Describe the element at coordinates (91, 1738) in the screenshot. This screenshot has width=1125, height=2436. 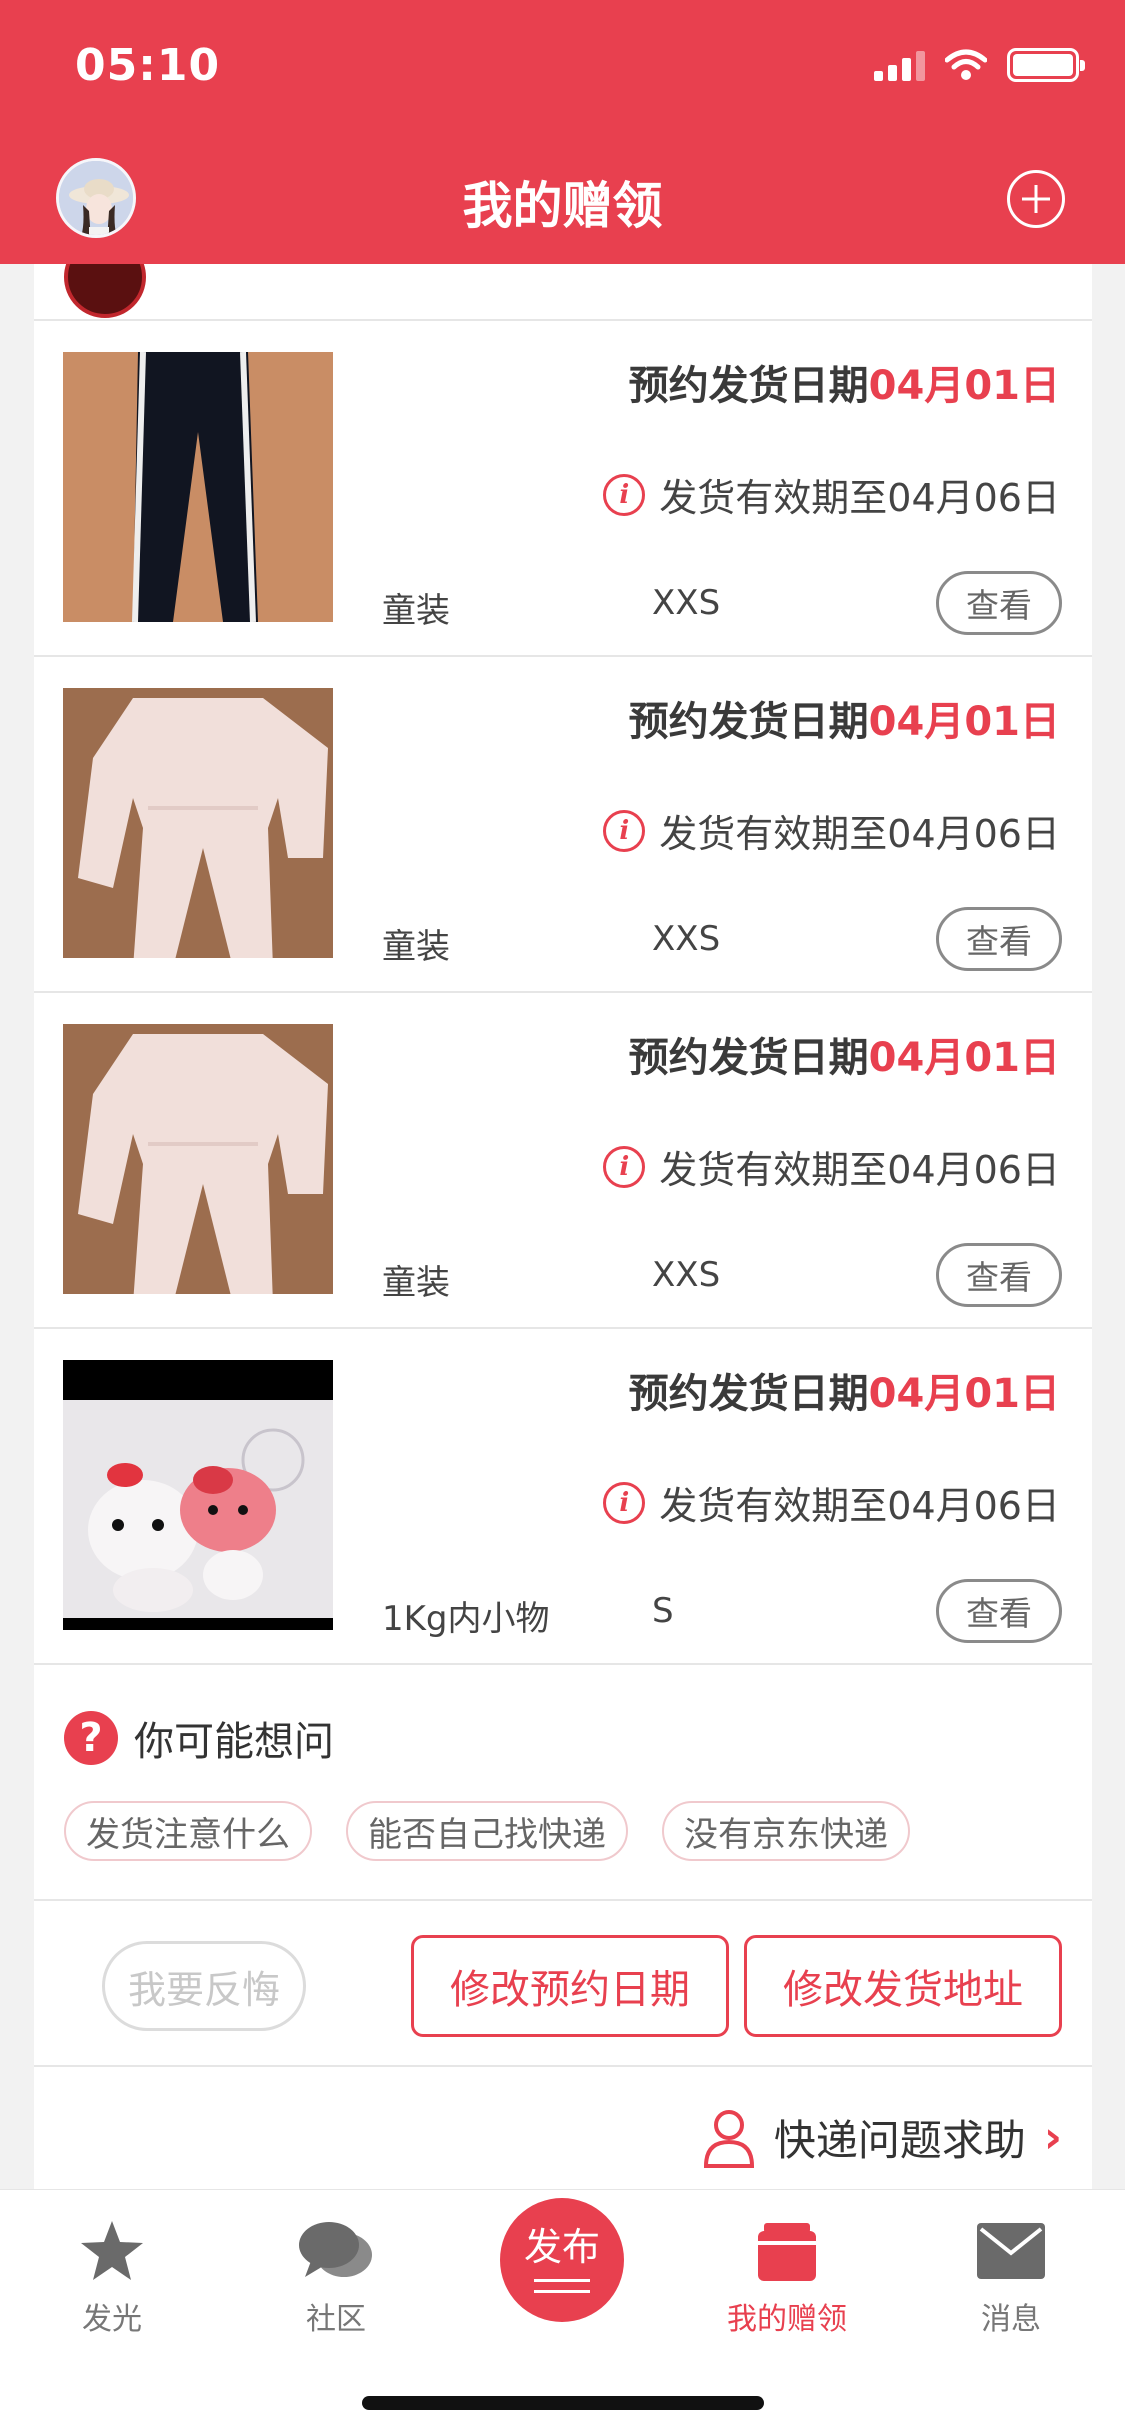
I see `question-icon: ?` at that location.